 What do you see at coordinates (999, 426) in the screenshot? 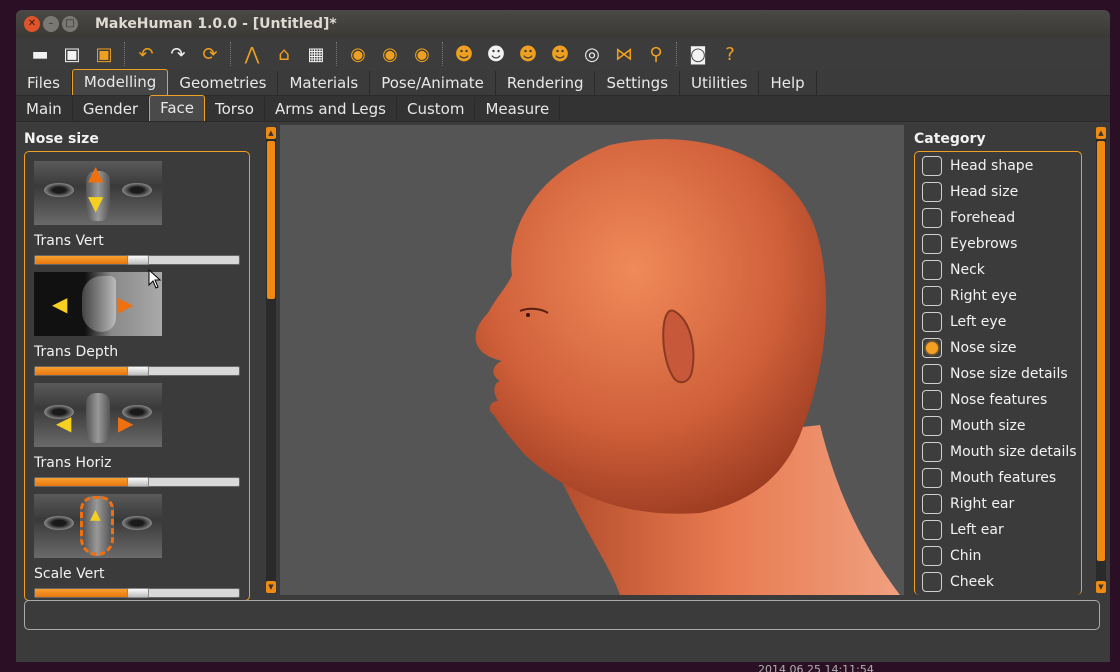
I see `category-item-mouth-size: Mouth size` at bounding box center [999, 426].